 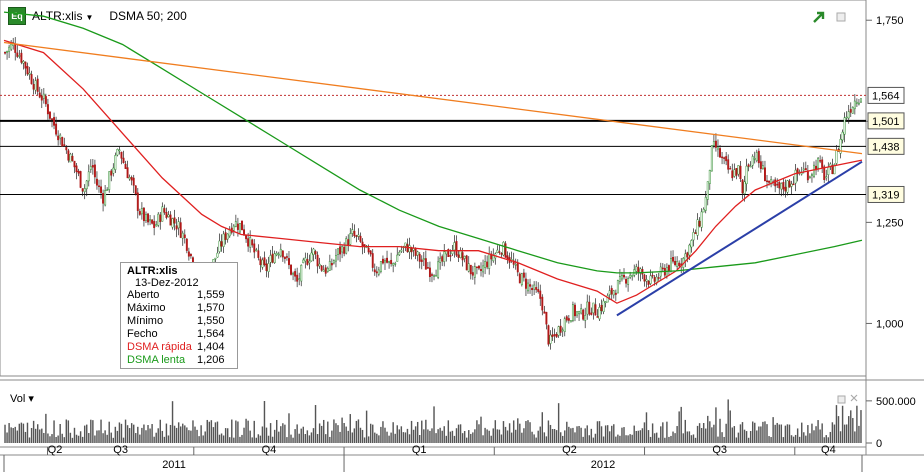 I want to click on trend-arrow-icon, so click(x=819, y=17).